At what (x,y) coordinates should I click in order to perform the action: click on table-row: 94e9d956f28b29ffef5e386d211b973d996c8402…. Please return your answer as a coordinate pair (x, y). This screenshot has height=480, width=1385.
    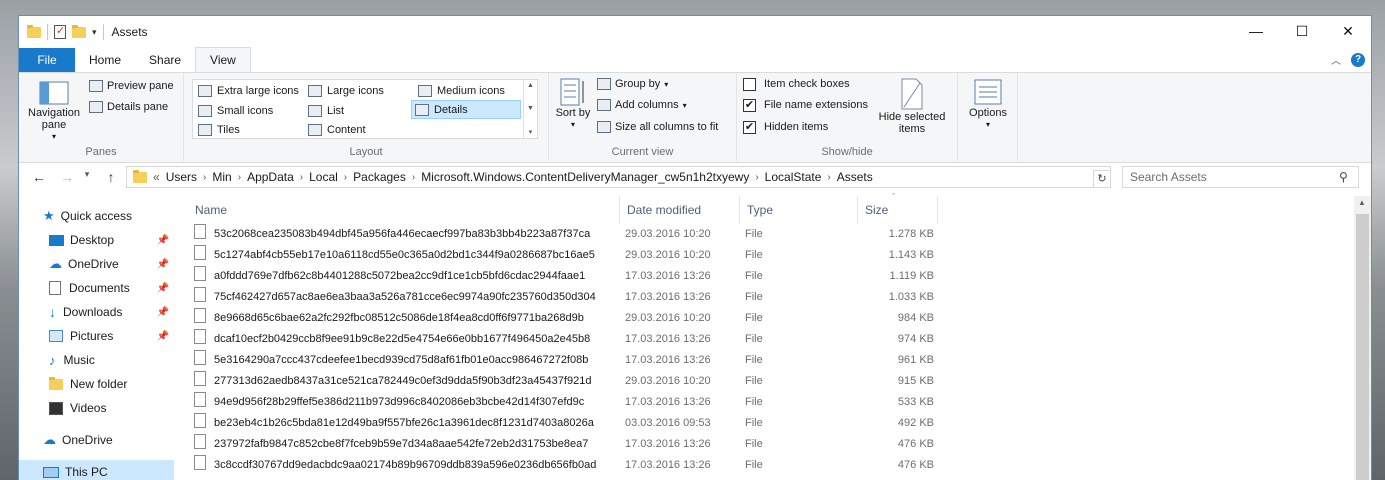
    Looking at the image, I should click on (773, 402).